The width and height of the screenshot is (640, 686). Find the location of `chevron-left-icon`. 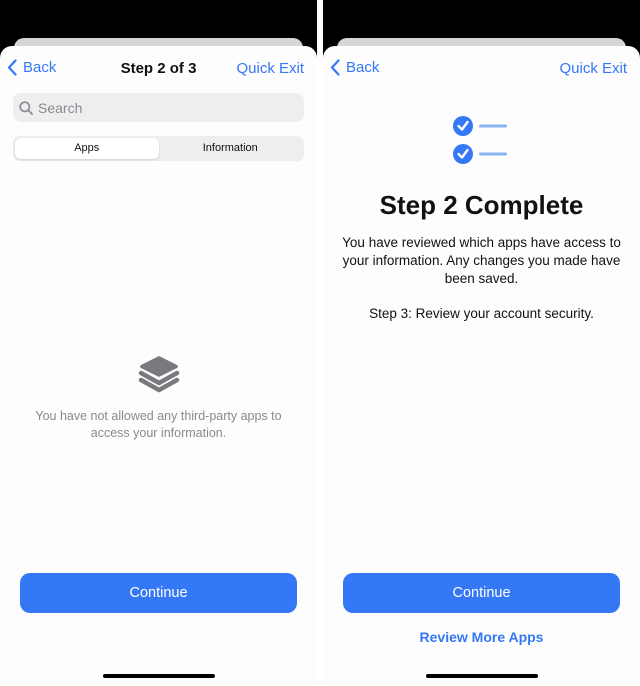

chevron-left-icon is located at coordinates (335, 67).